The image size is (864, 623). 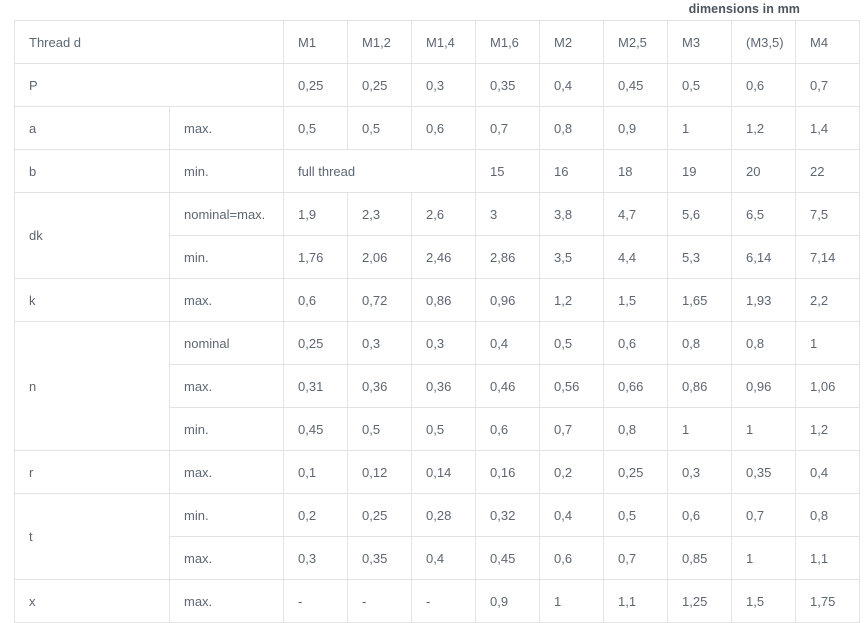 What do you see at coordinates (764, 300) in the screenshot?
I see `value-cell: 1,93` at bounding box center [764, 300].